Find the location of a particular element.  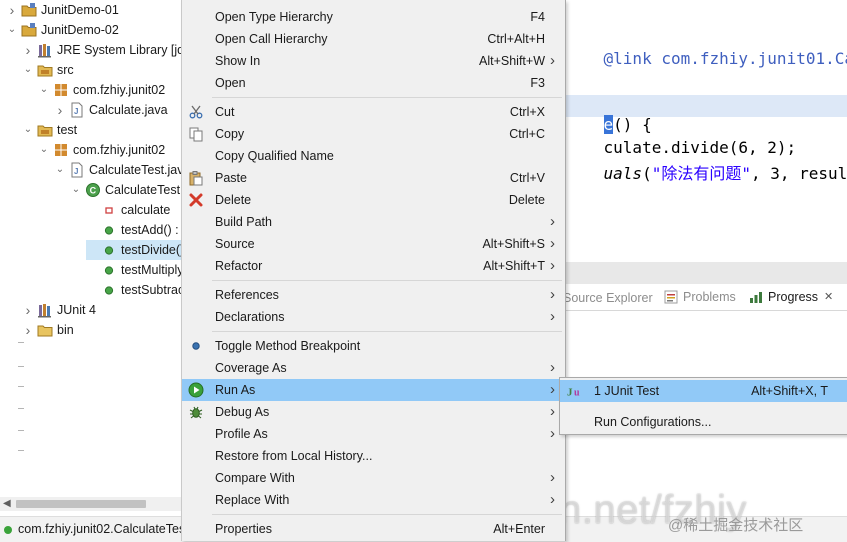

menu-item-debug-as: Debug As › is located at coordinates (373, 412).